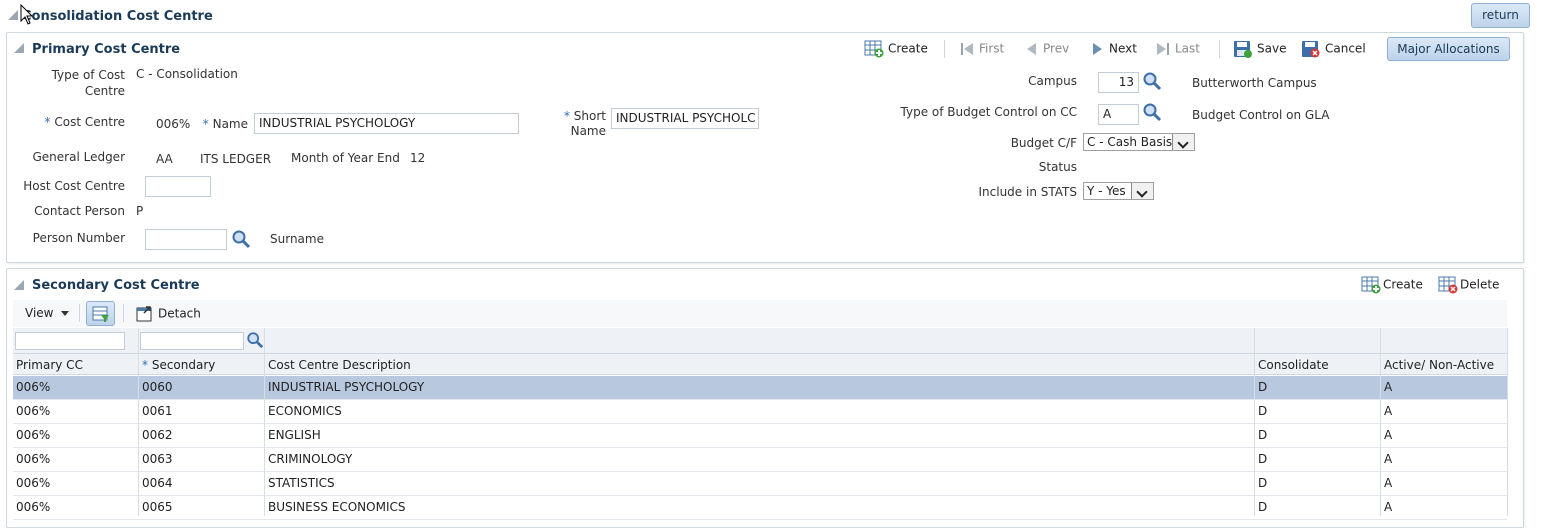 This screenshot has width=1551, height=528. What do you see at coordinates (179, 313) in the screenshot?
I see `detach-label: Detach` at bounding box center [179, 313].